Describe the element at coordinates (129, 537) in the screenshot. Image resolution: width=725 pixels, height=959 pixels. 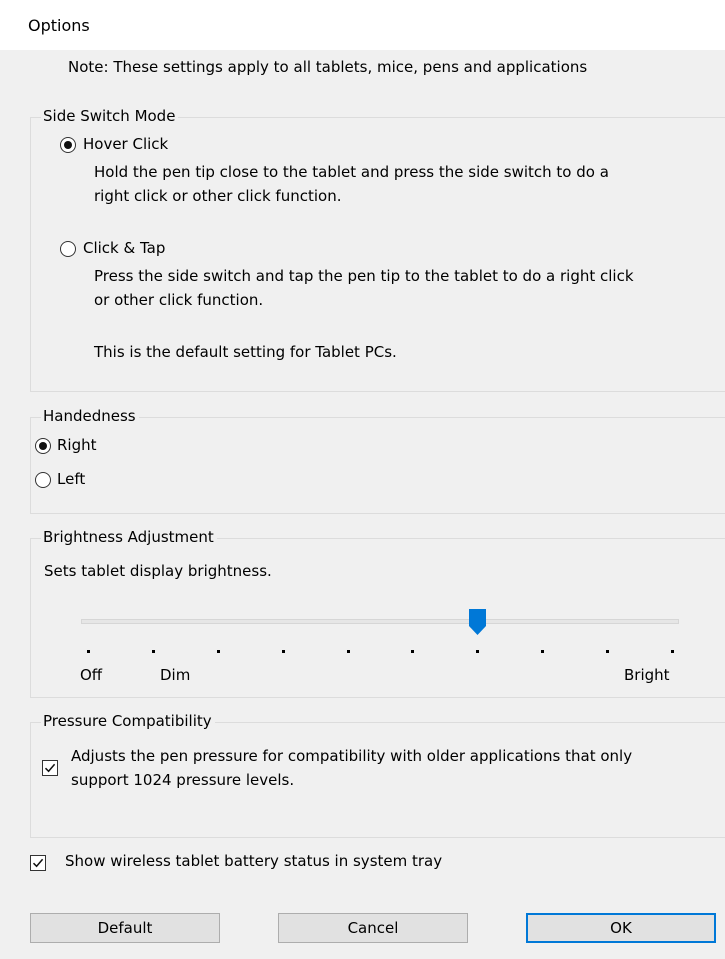
I see `brightness-legend: Brightness Adjustment` at that location.